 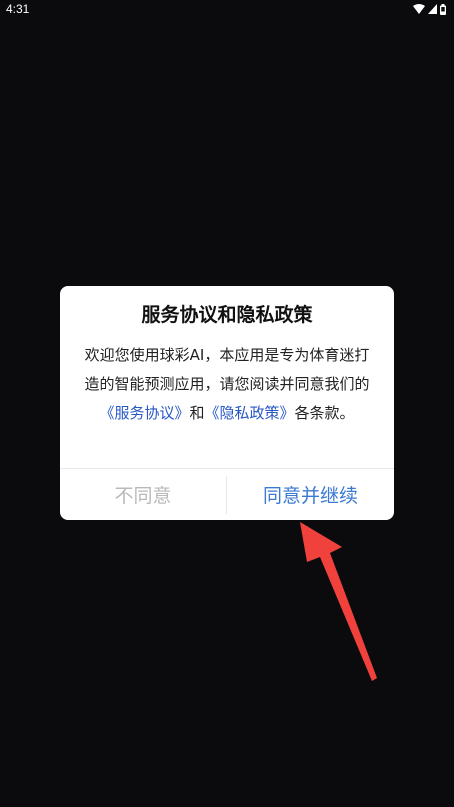 I want to click on signal-icon, so click(x=432, y=9).